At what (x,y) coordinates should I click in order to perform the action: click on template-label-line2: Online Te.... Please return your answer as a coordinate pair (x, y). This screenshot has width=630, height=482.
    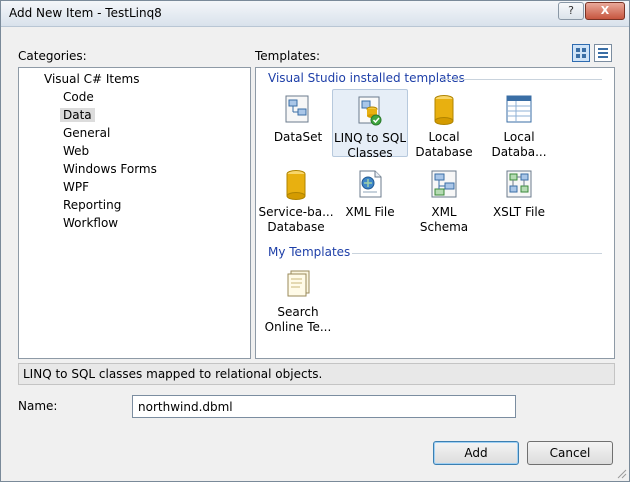
    Looking at the image, I should click on (298, 327).